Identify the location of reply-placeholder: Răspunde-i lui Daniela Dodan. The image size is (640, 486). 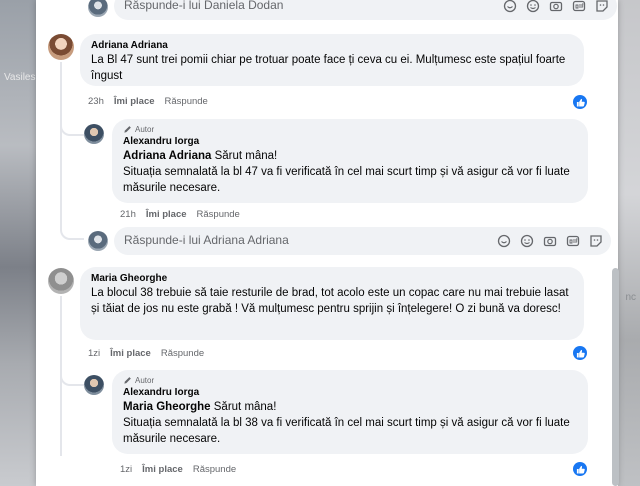
(204, 6).